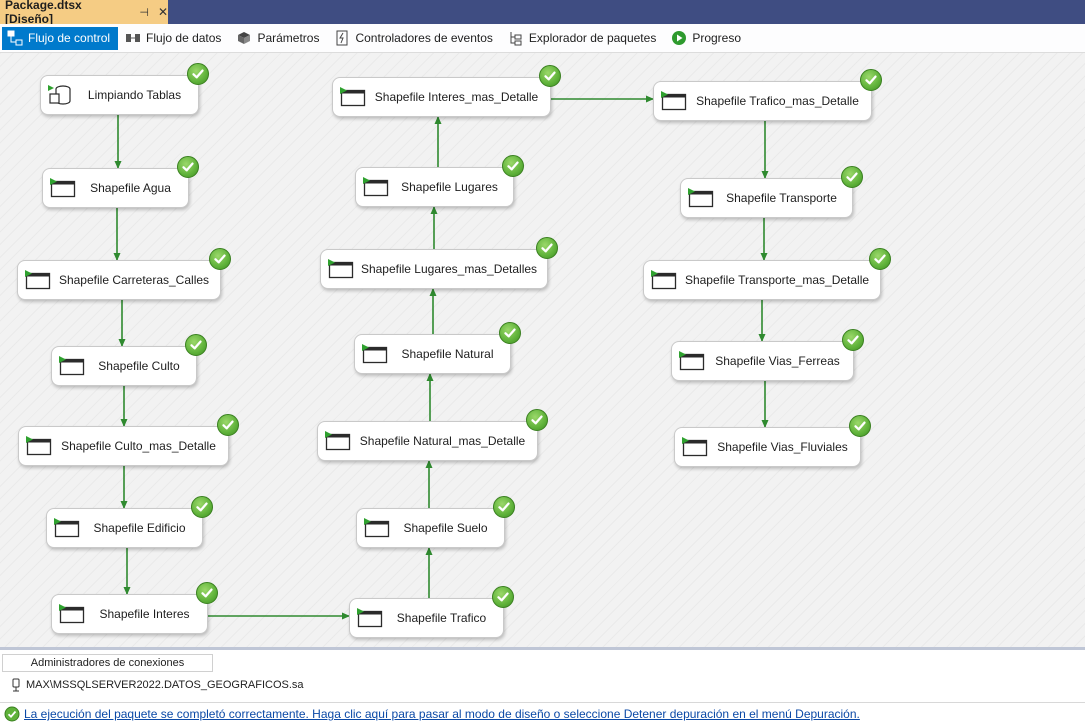 The image size is (1085, 725). I want to click on task-label: Shapefile Natural_mas_Detalle, so click(442, 441).